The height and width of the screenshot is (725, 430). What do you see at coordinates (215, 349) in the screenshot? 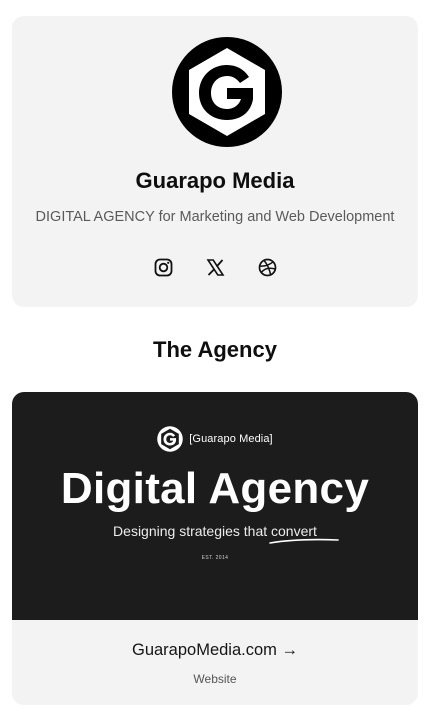
I see `section-heading: The Agency` at bounding box center [215, 349].